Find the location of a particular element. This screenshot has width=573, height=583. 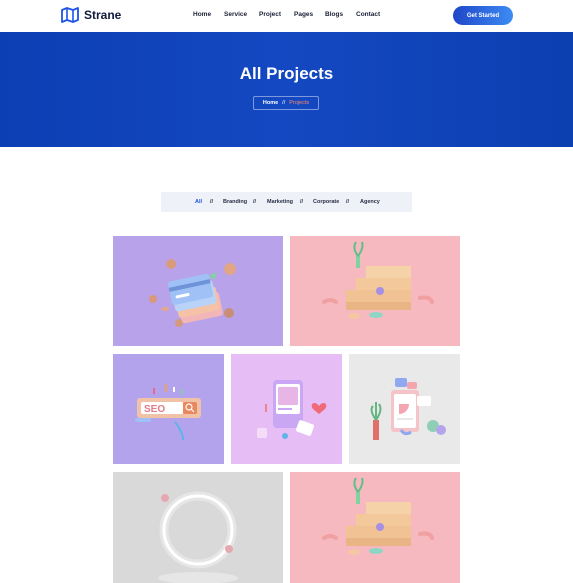

get-started-button: Get Started is located at coordinates (483, 15).